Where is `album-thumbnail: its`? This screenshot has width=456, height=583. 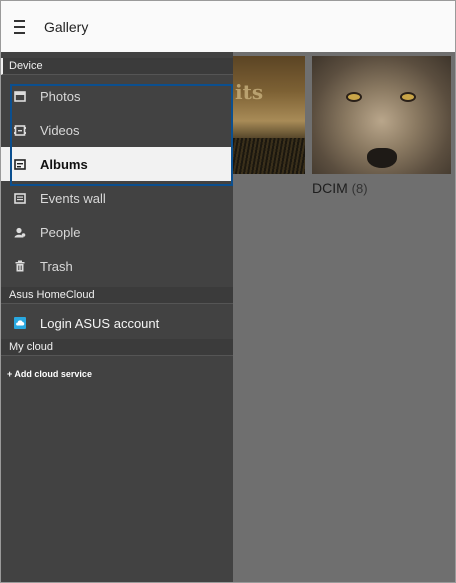
album-thumbnail: its is located at coordinates (269, 115).